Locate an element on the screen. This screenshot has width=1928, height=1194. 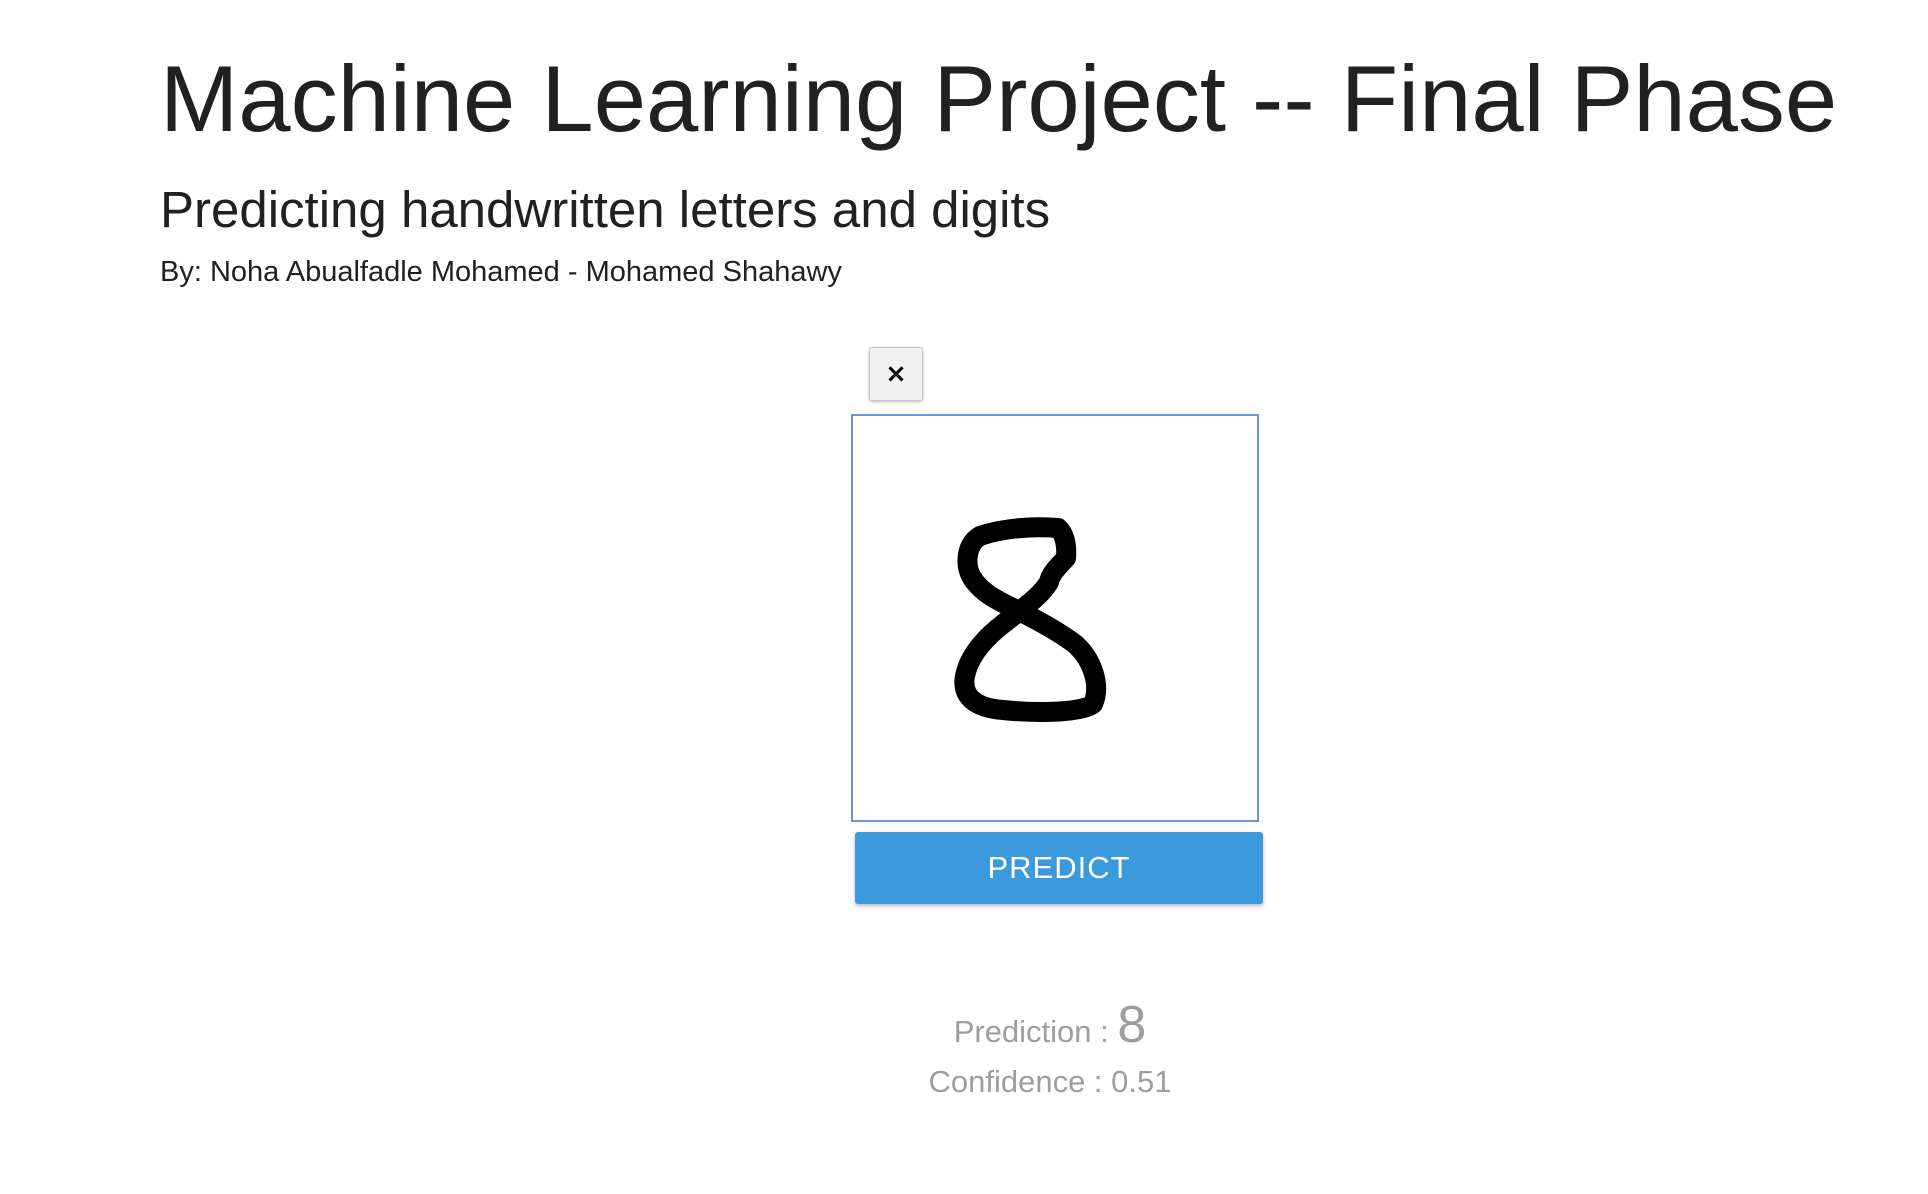
confidence-line: Confidence : 0.51 is located at coordinates (1050, 1082).